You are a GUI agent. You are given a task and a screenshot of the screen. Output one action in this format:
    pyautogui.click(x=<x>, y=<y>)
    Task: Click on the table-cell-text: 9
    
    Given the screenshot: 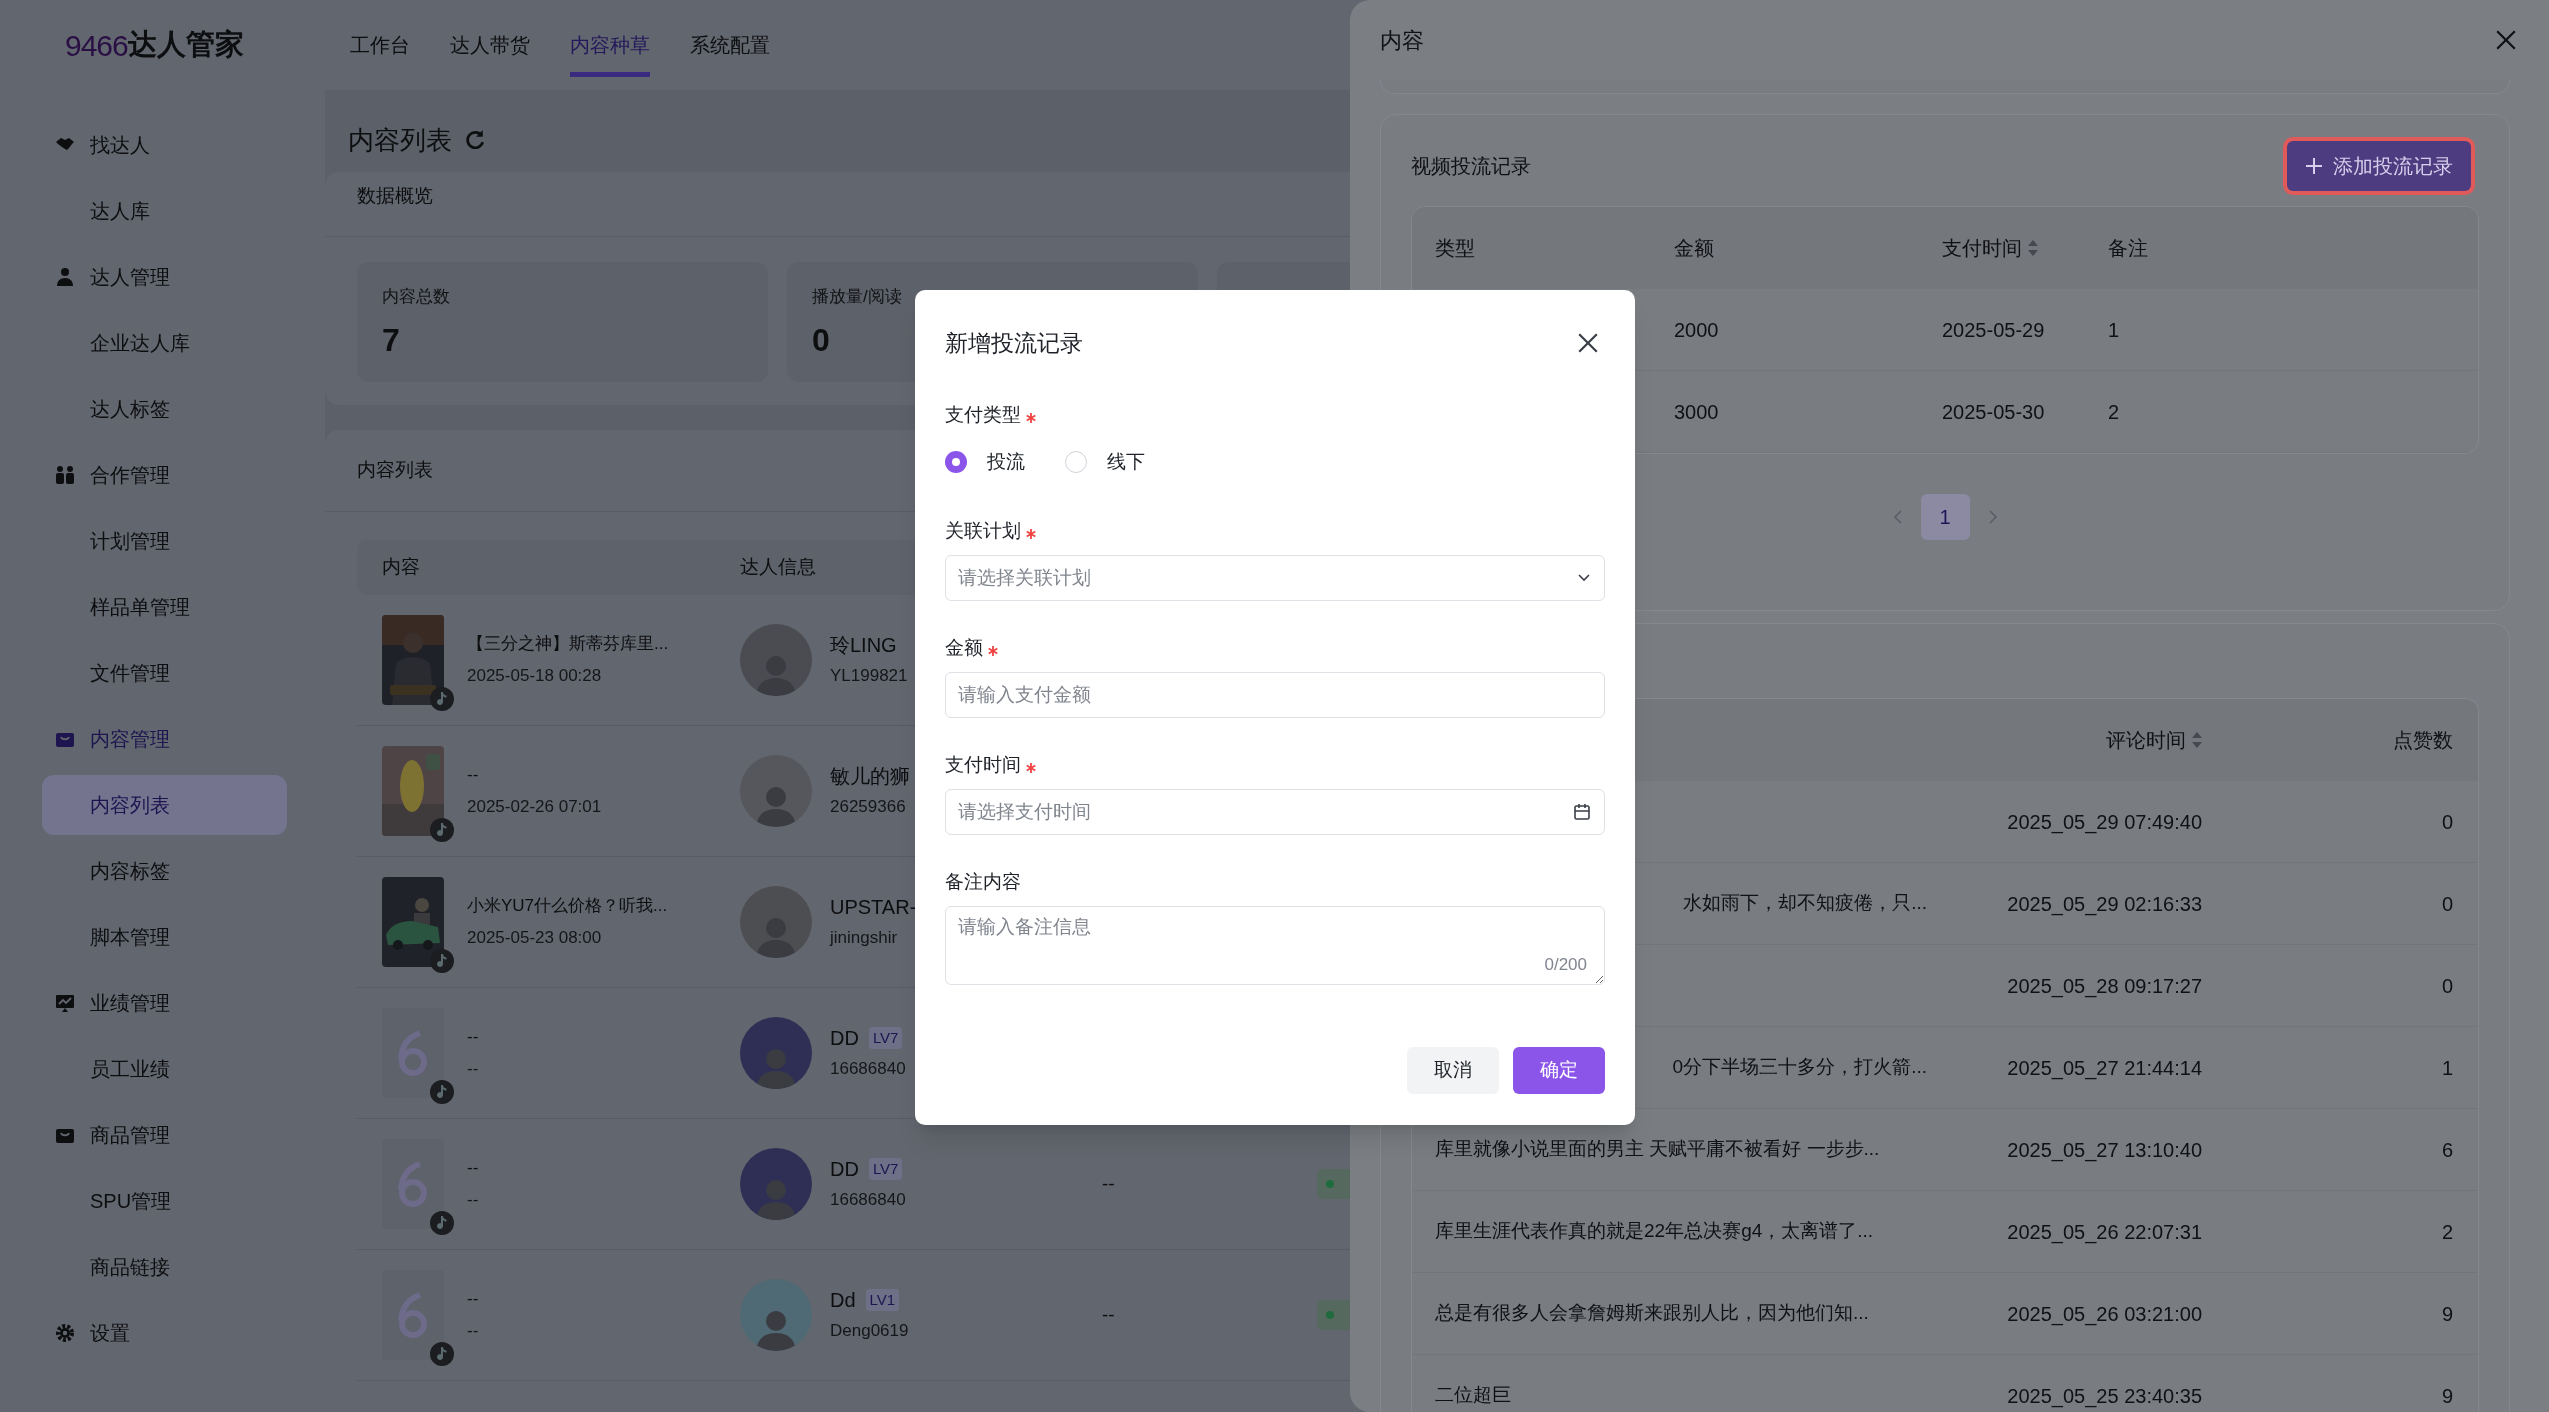 What is the action you would take?
    pyautogui.click(x=2447, y=1396)
    